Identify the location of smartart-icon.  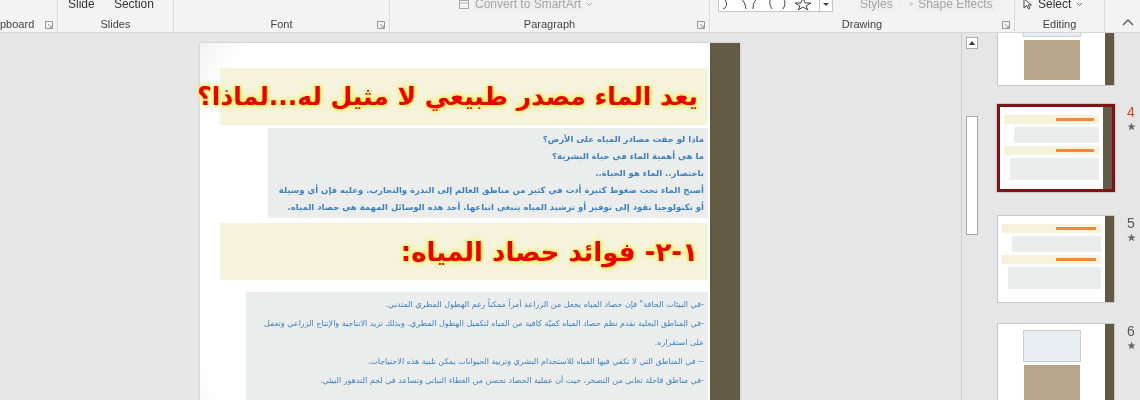
(463, 5).